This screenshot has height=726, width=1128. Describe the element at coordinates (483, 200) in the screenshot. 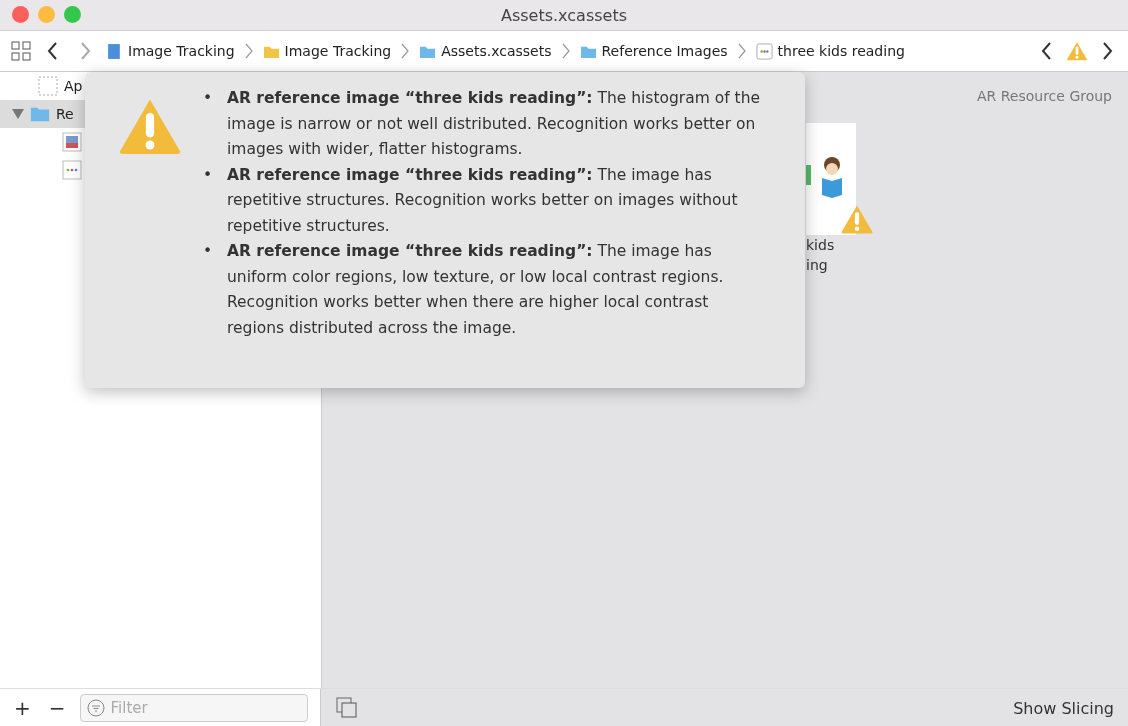

I see `warning-message: AR reference image “three kids reading”: The image has repetitive structures. Recognition works better on images without repetitive structures.` at that location.